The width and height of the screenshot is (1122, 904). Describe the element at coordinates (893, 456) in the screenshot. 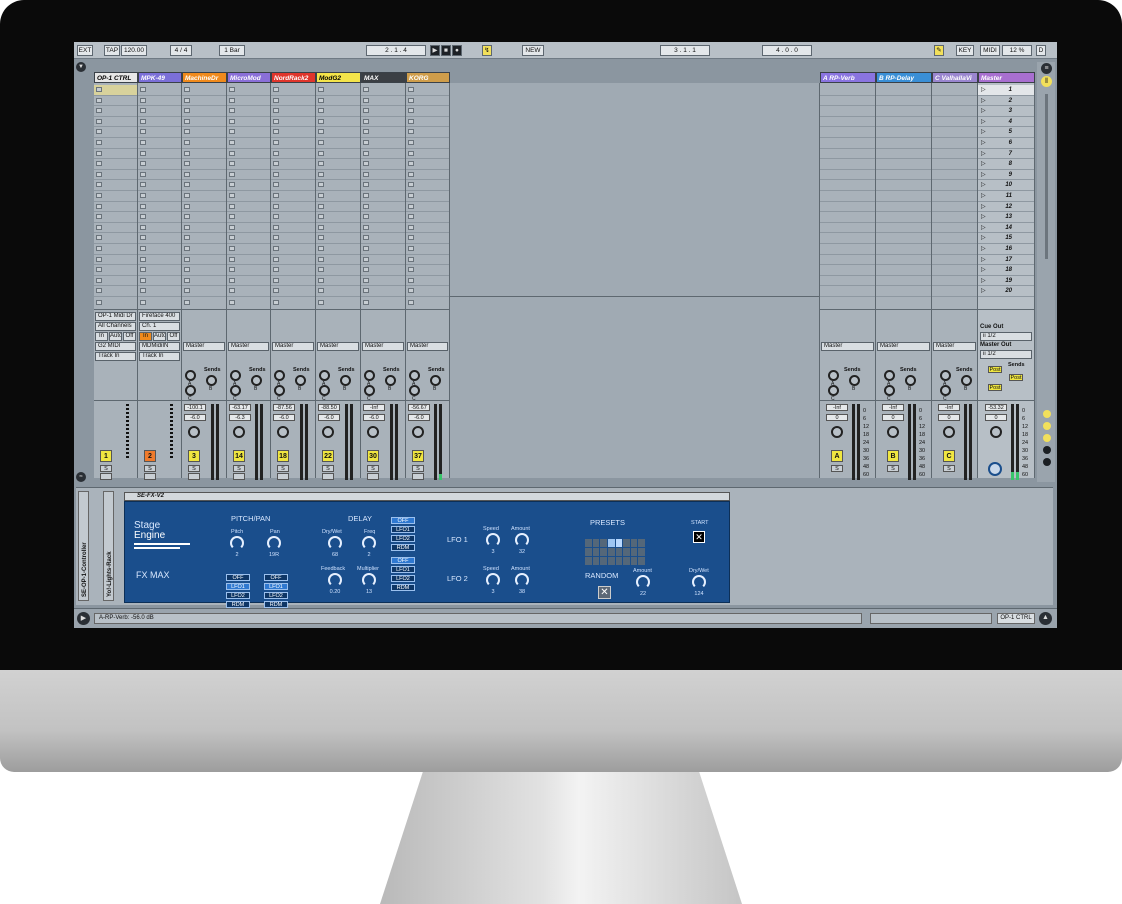

I see `return-activator: B` at that location.